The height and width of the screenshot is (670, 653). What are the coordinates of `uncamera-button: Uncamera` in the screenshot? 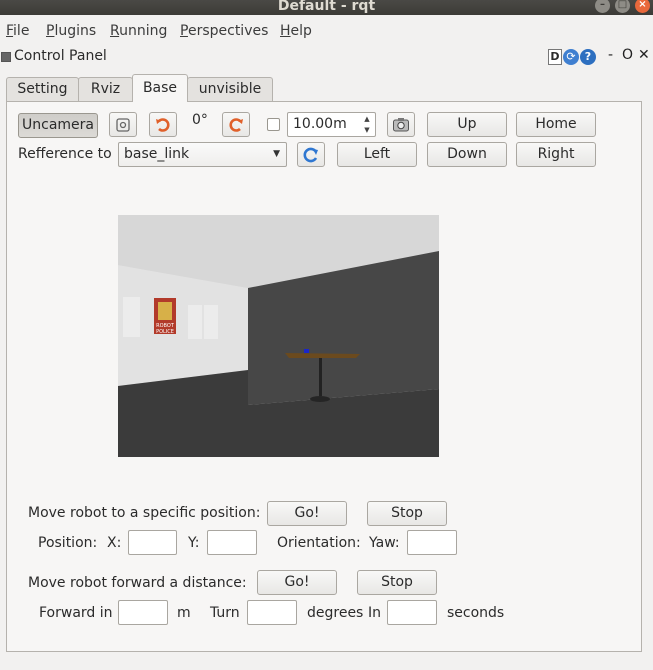 It's located at (58, 125).